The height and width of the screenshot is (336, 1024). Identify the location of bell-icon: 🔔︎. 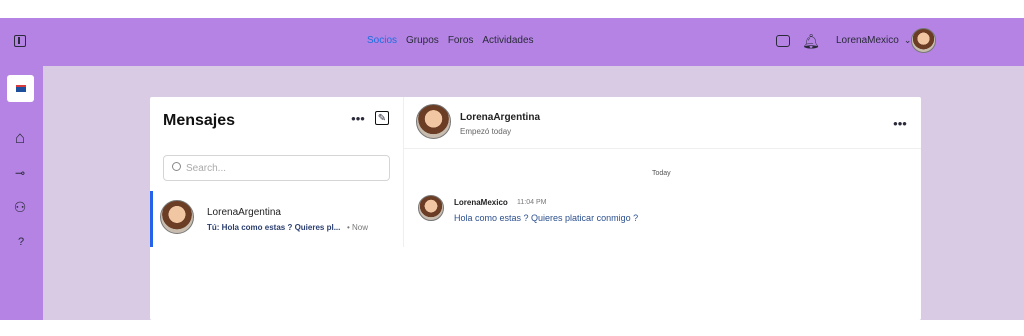
(811, 41).